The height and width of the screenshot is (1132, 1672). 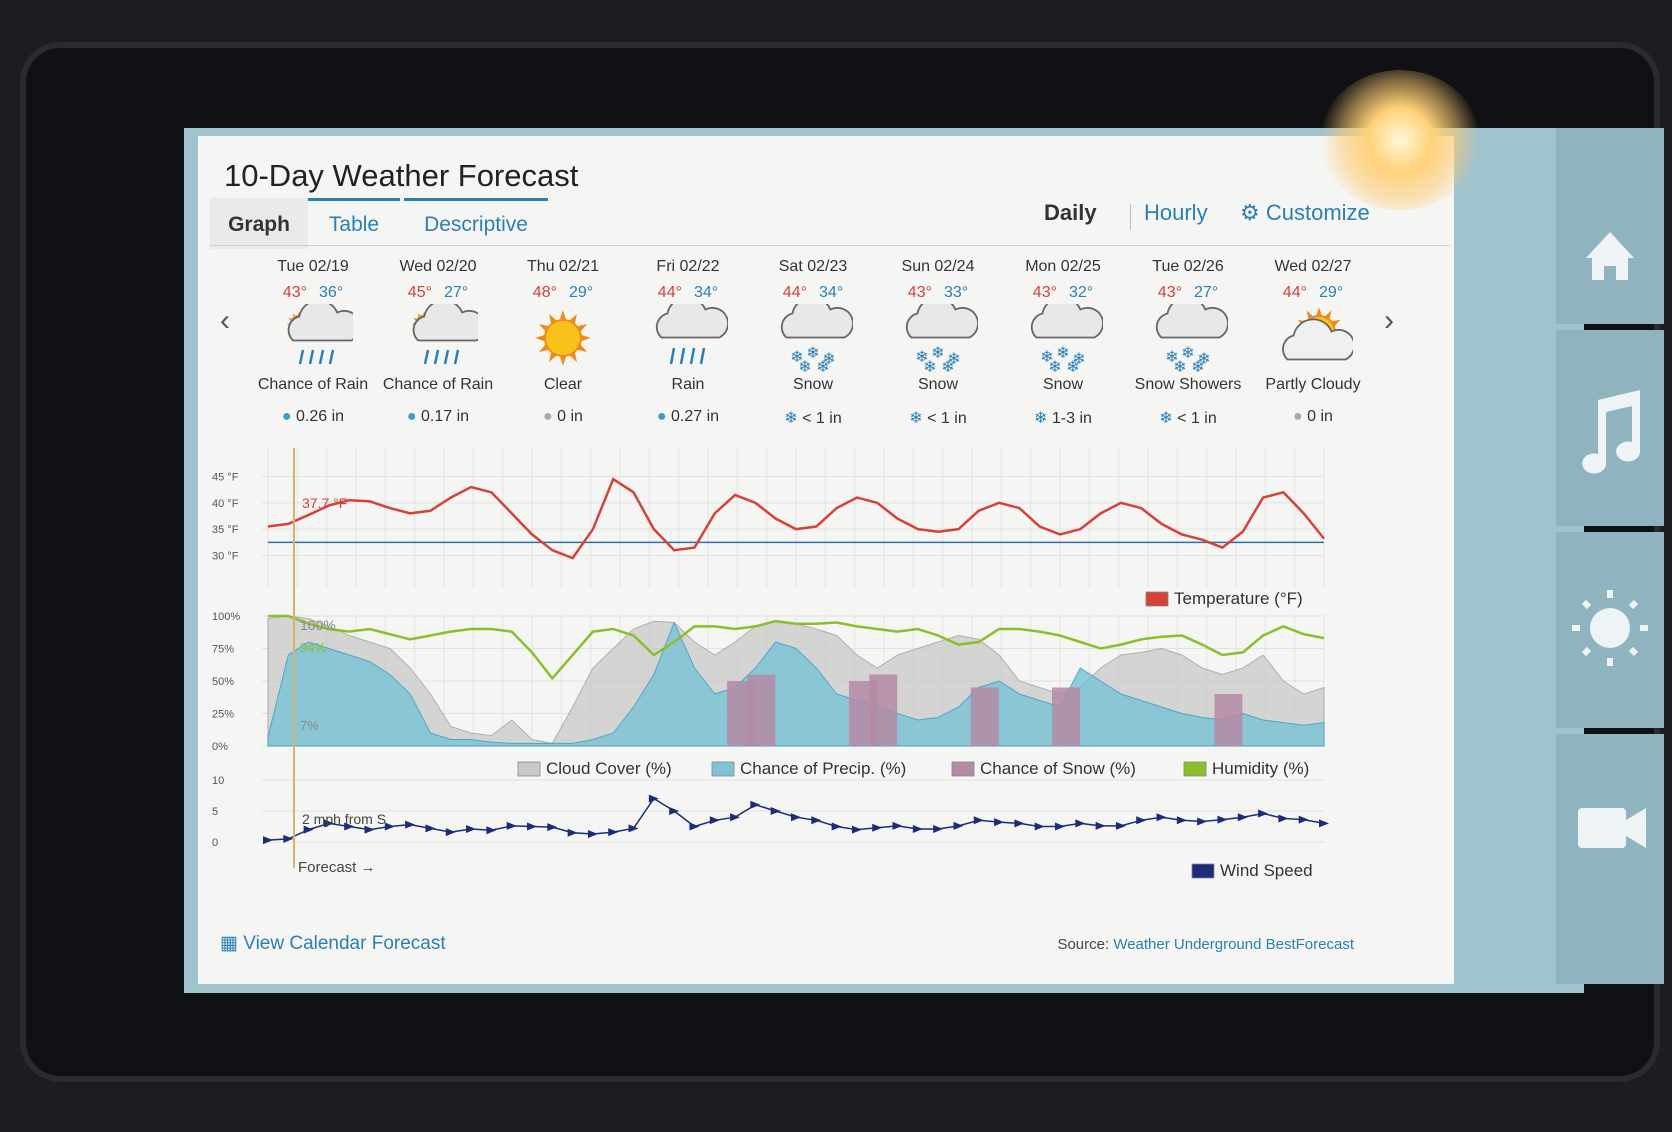 I want to click on day-condition: Snow, so click(x=938, y=384).